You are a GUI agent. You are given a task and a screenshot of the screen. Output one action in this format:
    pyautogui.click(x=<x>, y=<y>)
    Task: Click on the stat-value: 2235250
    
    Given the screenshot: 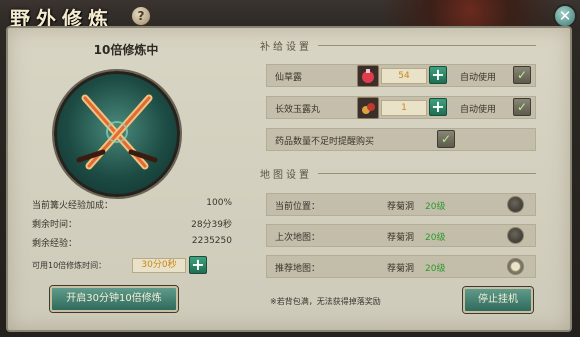 What is the action you would take?
    pyautogui.click(x=211, y=241)
    